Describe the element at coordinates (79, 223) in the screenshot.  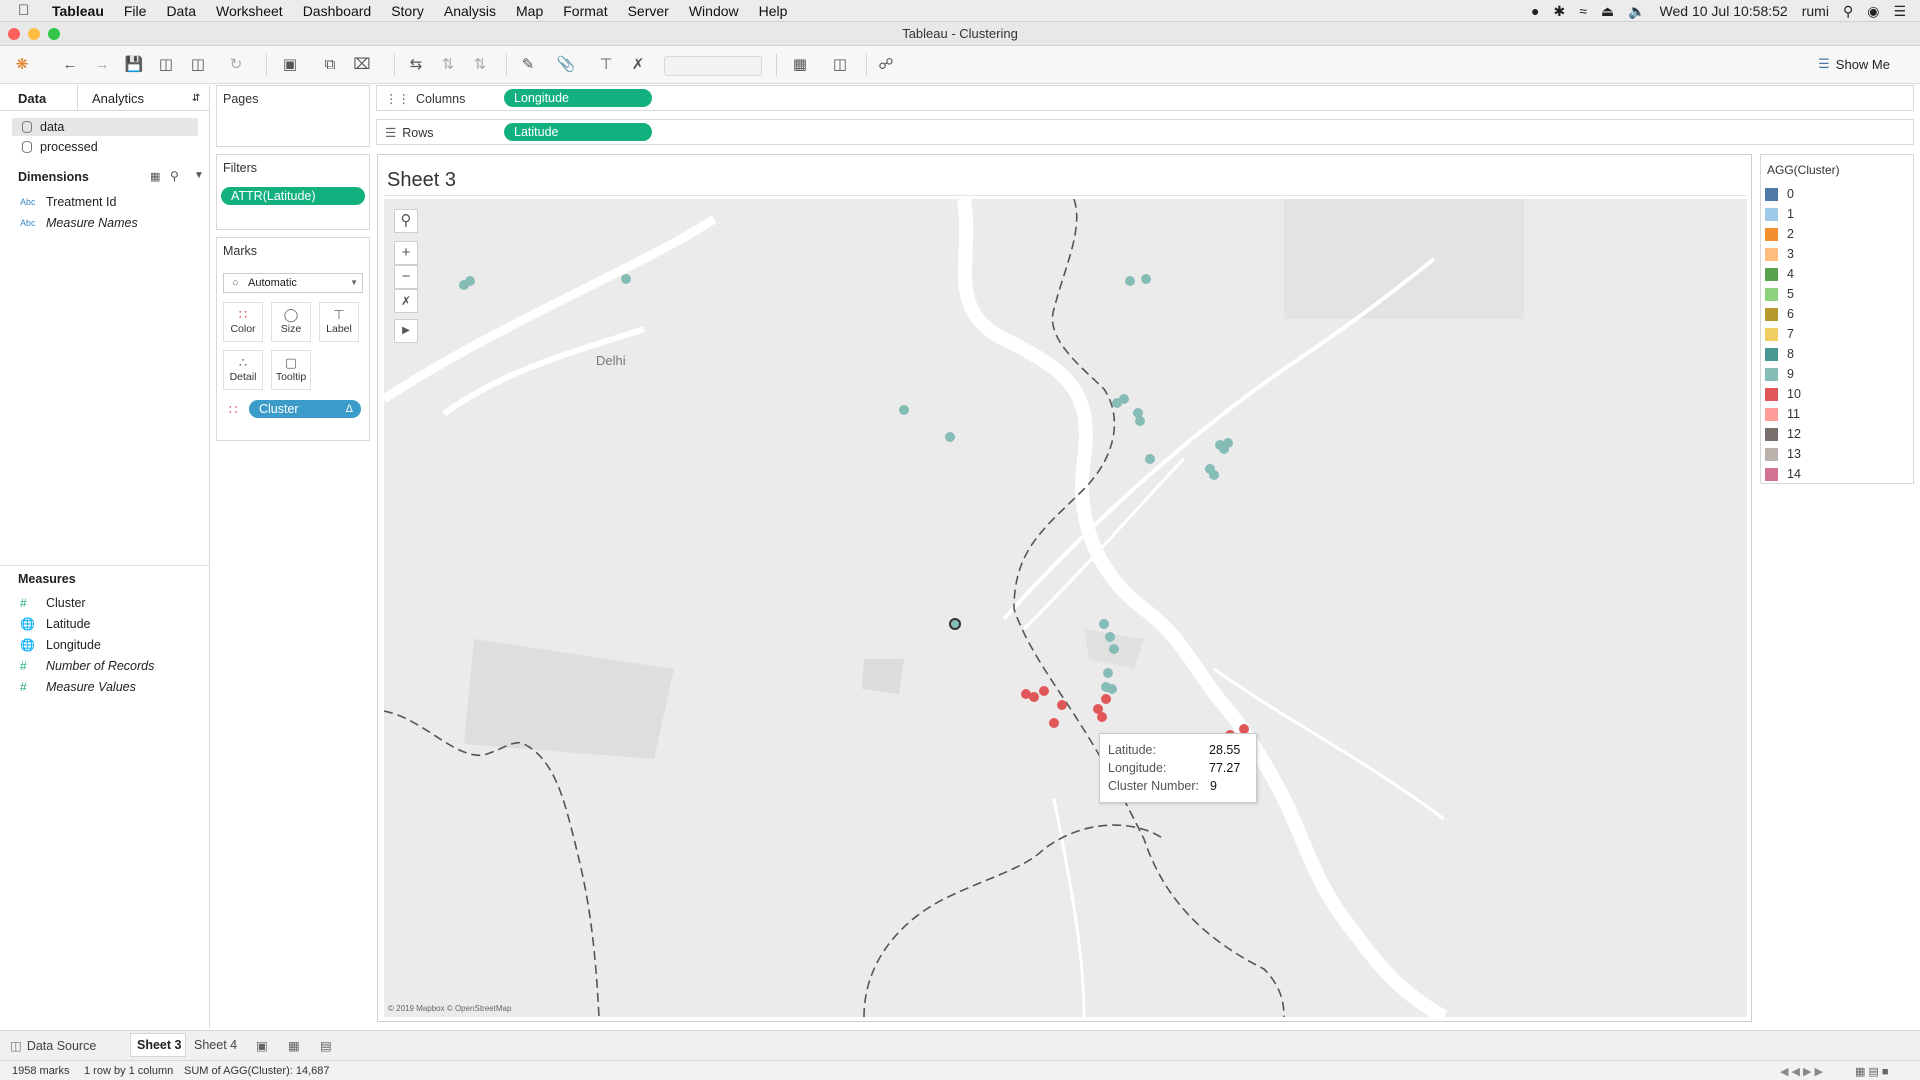
I see `field-measure-names: Abc Measure Names` at that location.